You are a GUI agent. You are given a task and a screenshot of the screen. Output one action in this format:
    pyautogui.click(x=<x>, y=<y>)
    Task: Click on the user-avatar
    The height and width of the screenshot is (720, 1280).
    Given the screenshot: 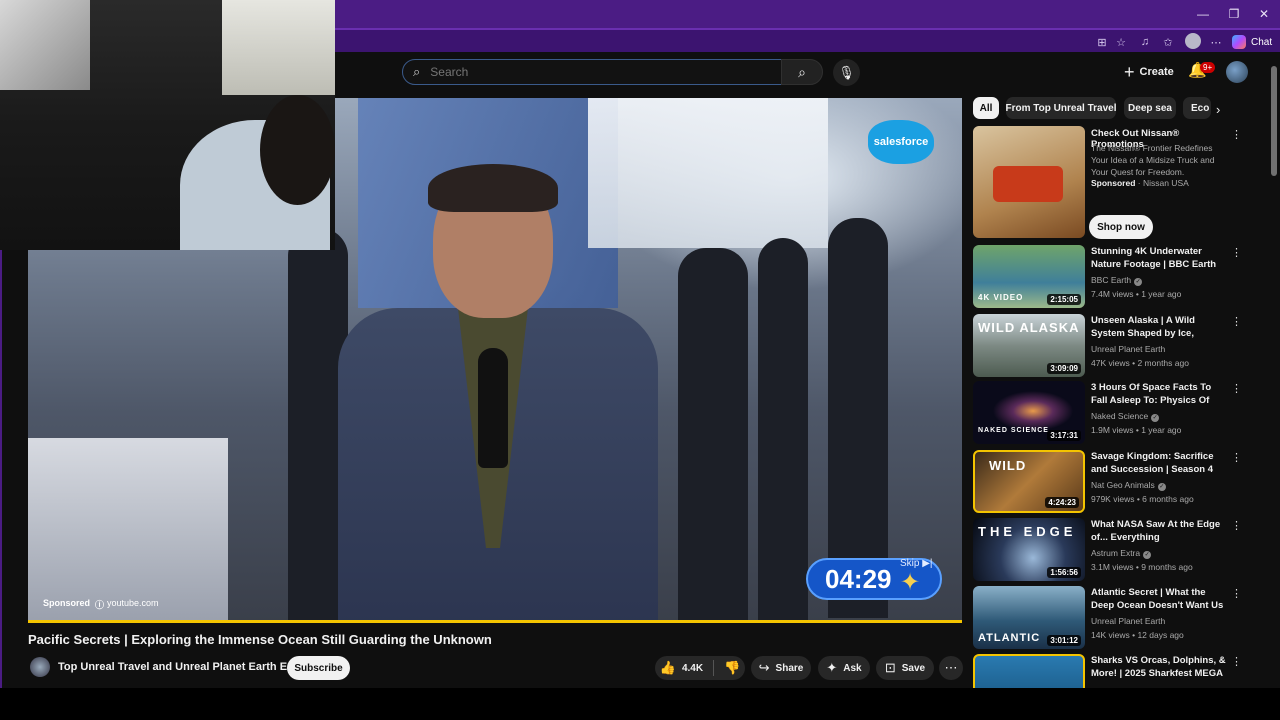 What is the action you would take?
    pyautogui.click(x=1237, y=72)
    